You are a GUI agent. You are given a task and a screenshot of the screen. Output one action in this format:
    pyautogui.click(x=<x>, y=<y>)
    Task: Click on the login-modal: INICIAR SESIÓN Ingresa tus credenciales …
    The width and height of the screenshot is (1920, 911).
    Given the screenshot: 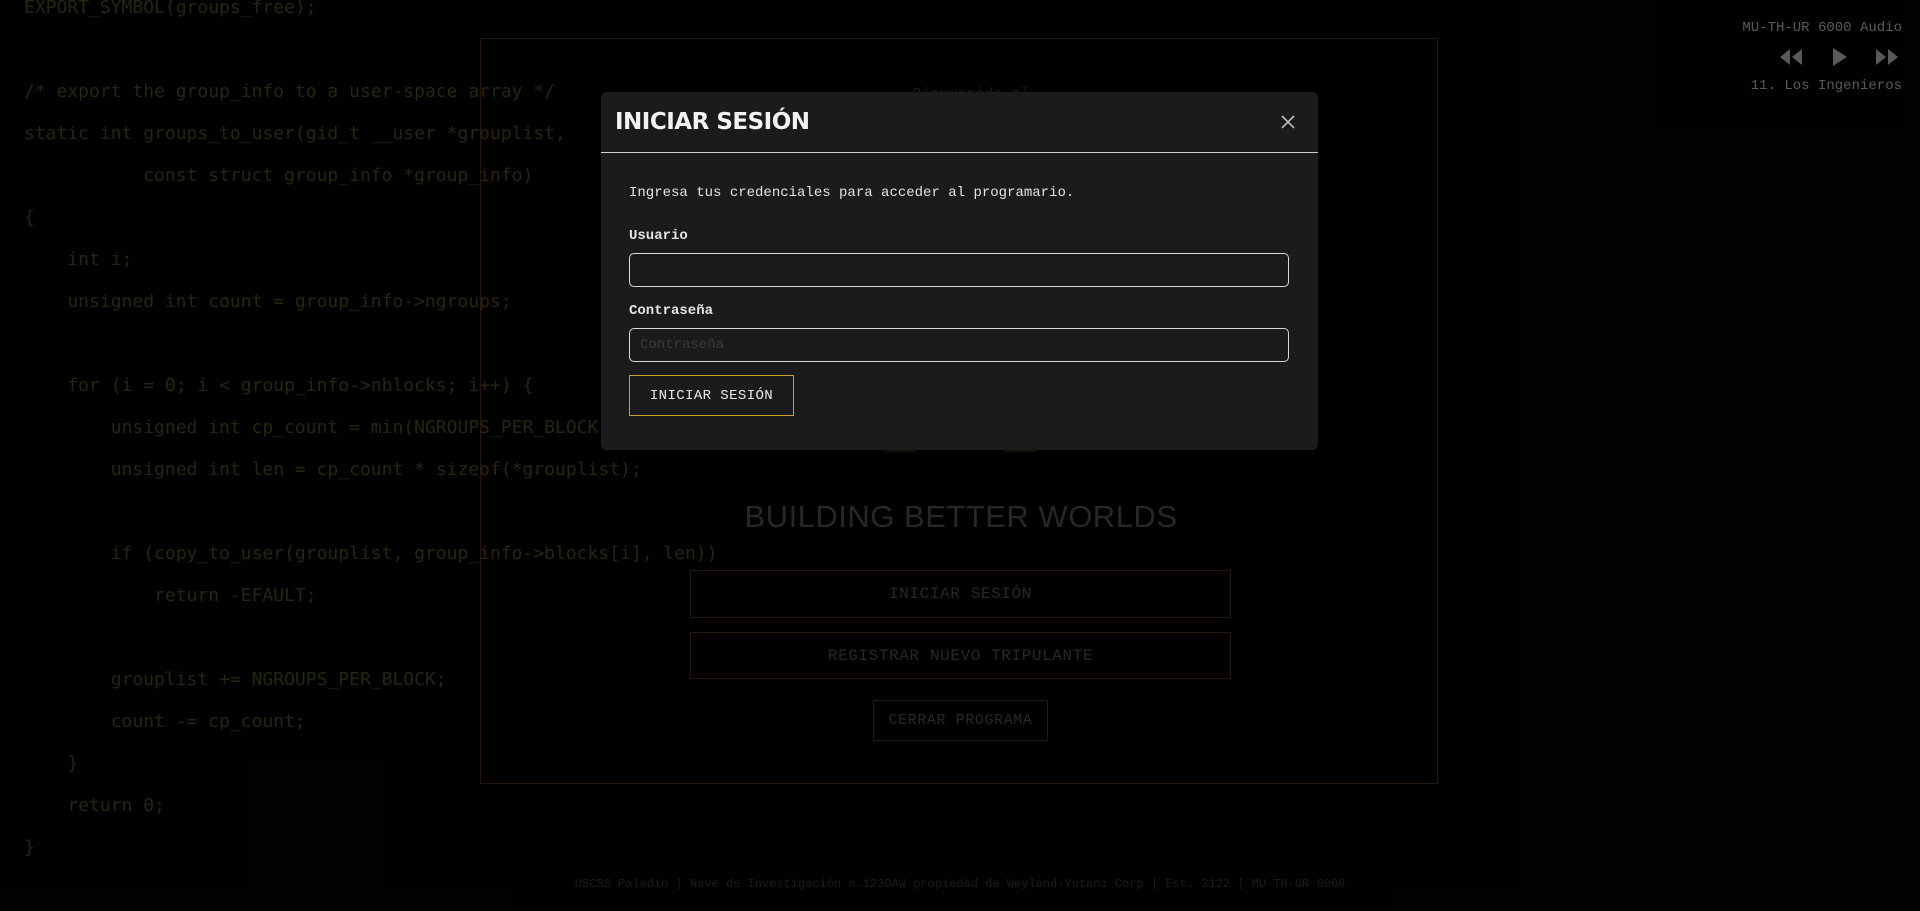 What is the action you would take?
    pyautogui.click(x=959, y=271)
    